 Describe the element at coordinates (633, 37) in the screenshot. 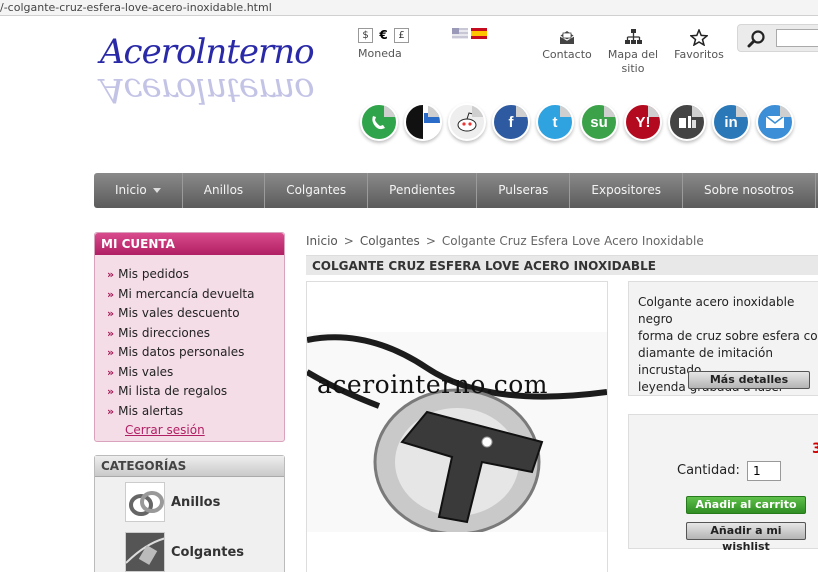

I see `sitemap-icon` at that location.